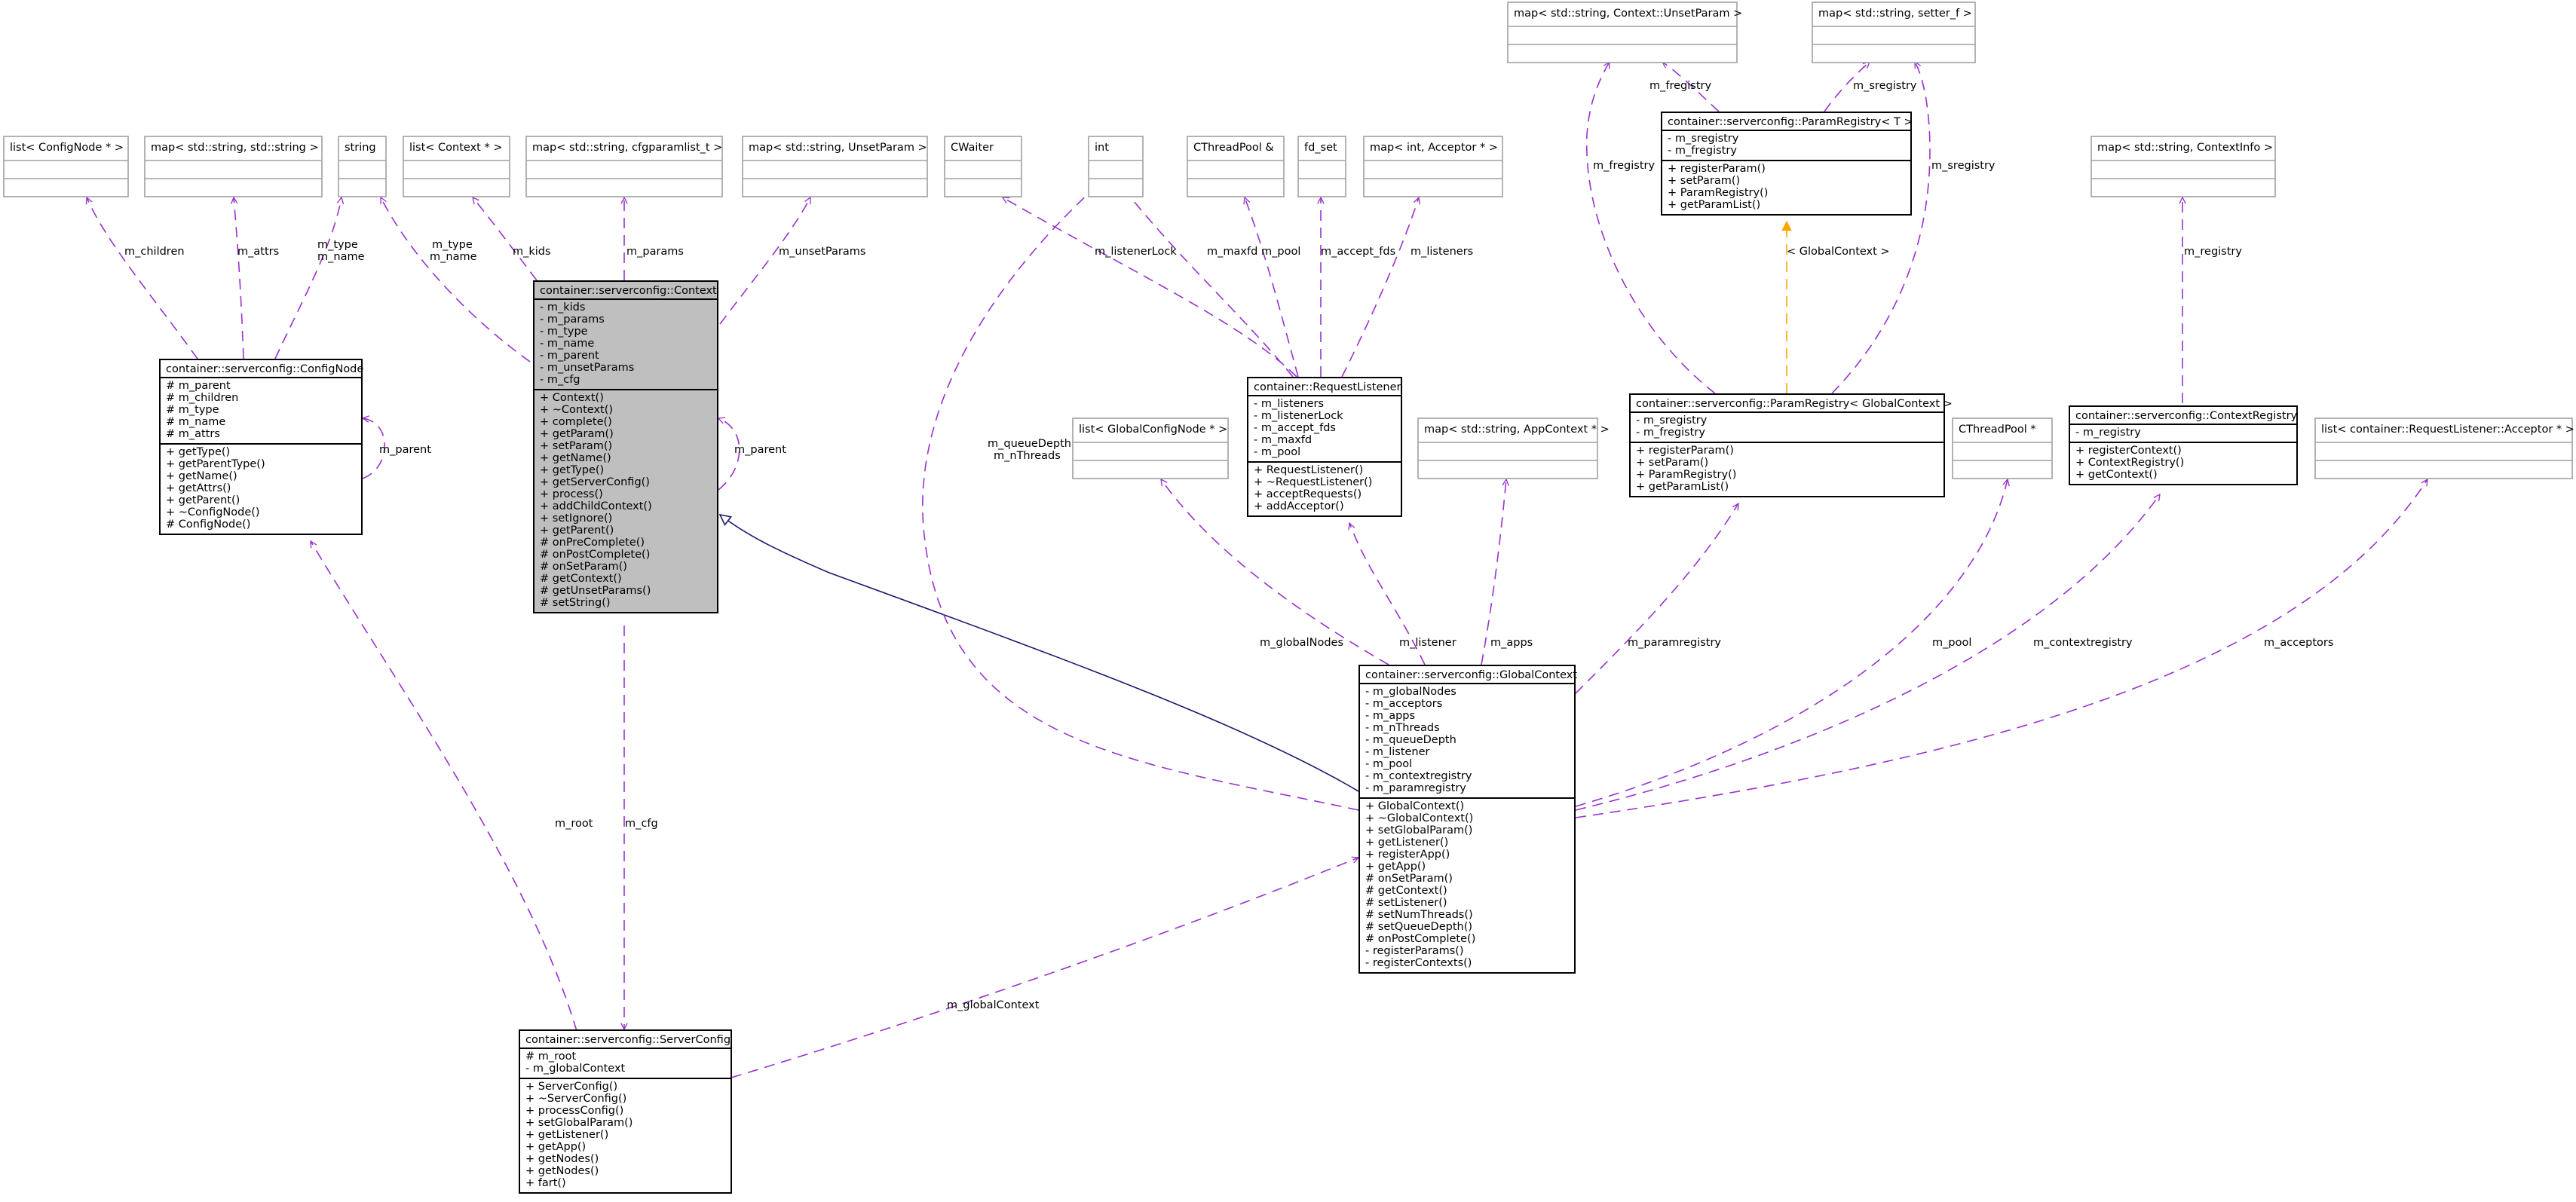 The image size is (2576, 1202). Describe the element at coordinates (1308, 494) in the screenshot. I see `class-method: + acceptRequests()` at that location.